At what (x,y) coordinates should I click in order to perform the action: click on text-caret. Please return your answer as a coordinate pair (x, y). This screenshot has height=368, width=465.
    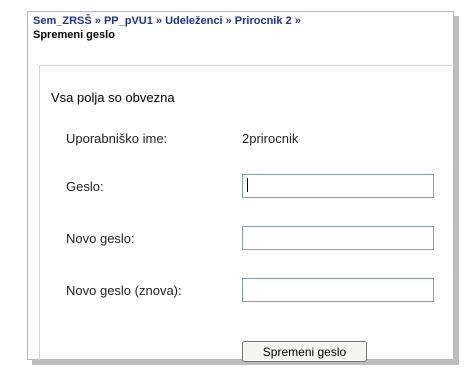
    Looking at the image, I should click on (247, 185).